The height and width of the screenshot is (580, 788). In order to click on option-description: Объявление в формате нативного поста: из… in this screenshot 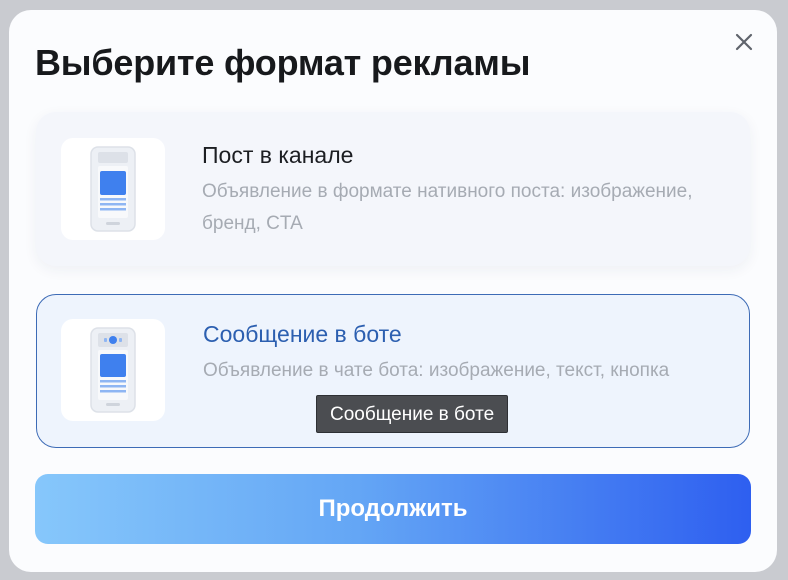, I will do `click(447, 207)`.